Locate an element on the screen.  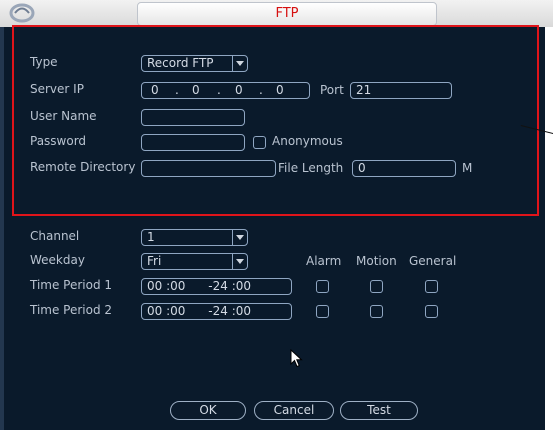
weekday-dropdown: Fri is located at coordinates (194, 261).